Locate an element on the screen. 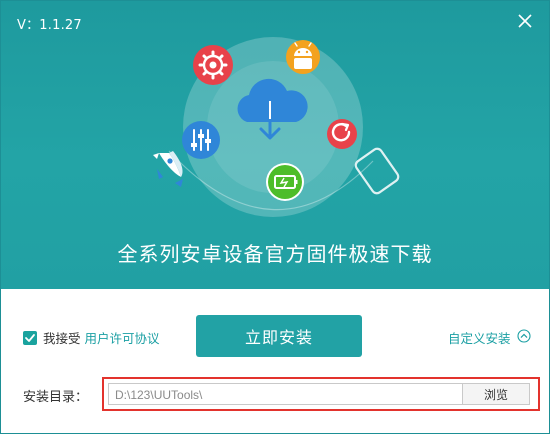 The image size is (550, 434). chevron-up-circle-icon is located at coordinates (523, 337).